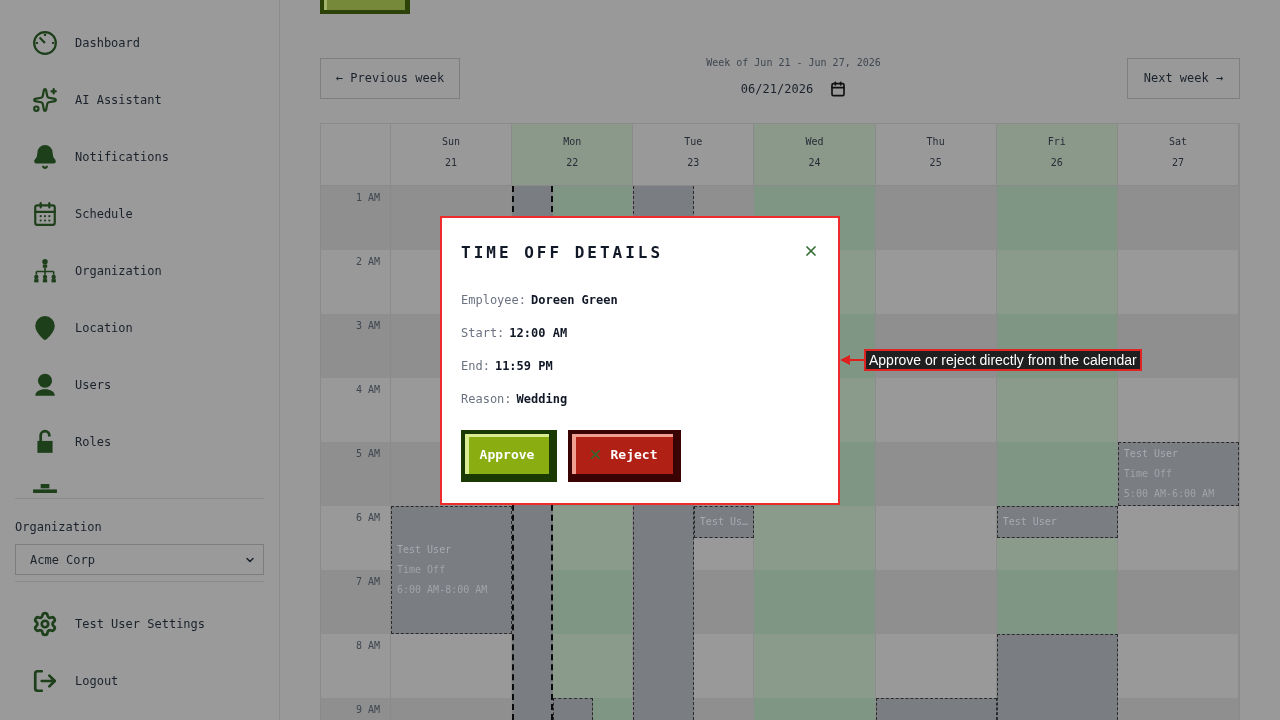 The height and width of the screenshot is (720, 1280). Describe the element at coordinates (139, 623) in the screenshot. I see `nav-link: Test User Settings` at that location.